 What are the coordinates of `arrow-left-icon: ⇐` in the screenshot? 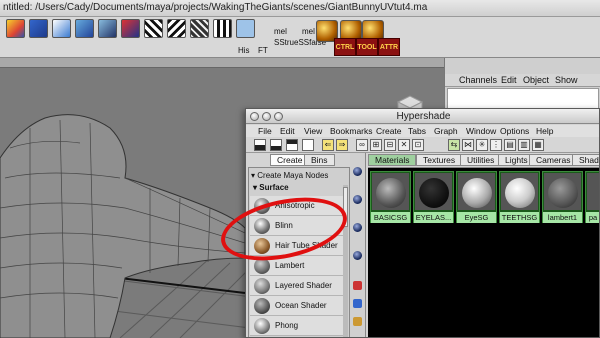 It's located at (328, 145).